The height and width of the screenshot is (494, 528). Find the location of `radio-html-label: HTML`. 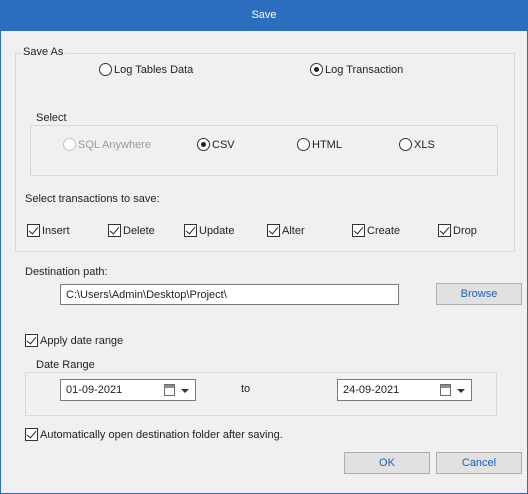

radio-html-label: HTML is located at coordinates (327, 144).